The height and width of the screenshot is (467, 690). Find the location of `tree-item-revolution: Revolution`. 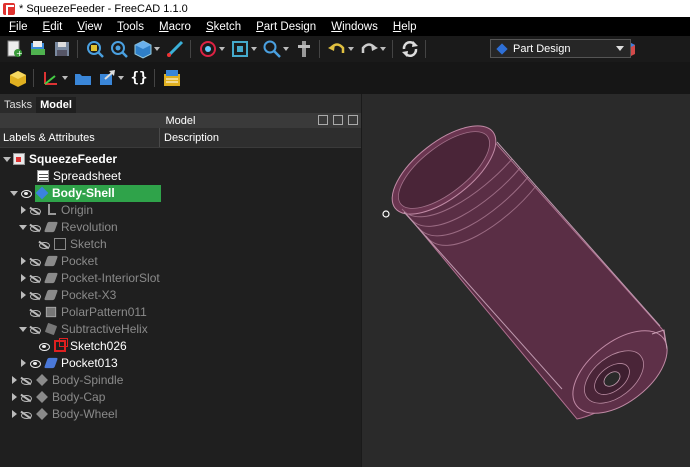

tree-item-revolution: Revolution is located at coordinates (180, 227).